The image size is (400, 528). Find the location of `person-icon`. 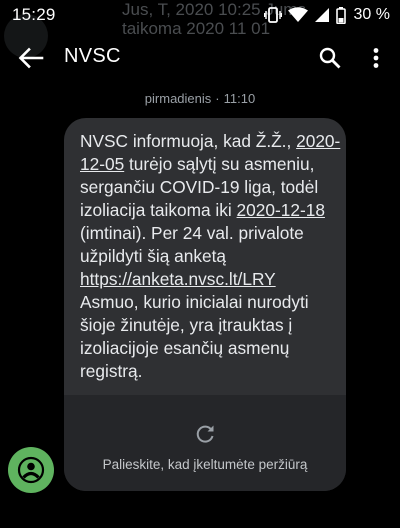

person-icon is located at coordinates (31, 470).